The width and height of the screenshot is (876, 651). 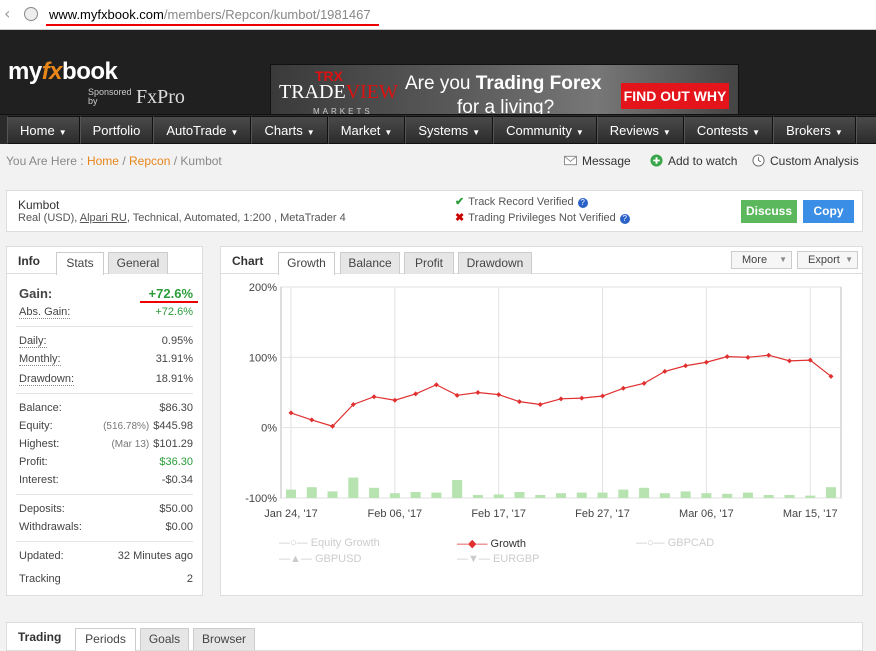 What do you see at coordinates (634, 130) in the screenshot?
I see `nav-item-label: Reviews` at bounding box center [634, 130].